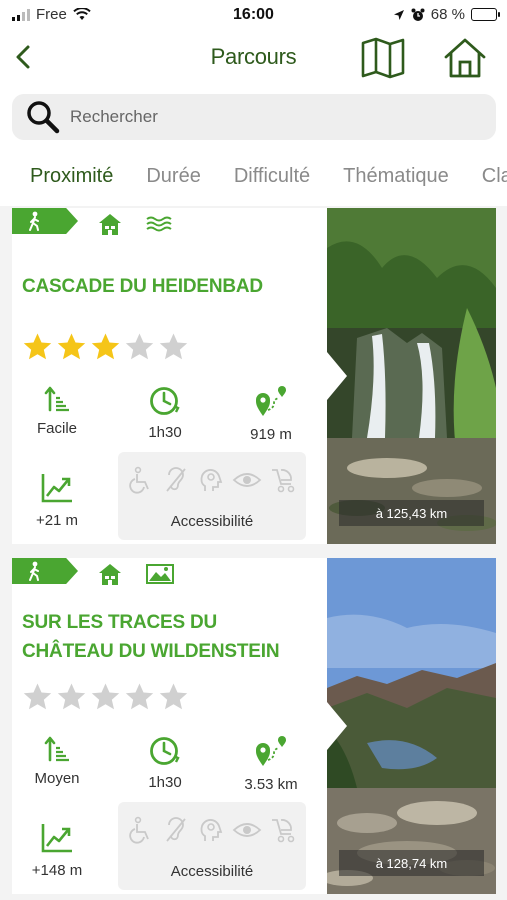  I want to click on home-button, so click(465, 58).